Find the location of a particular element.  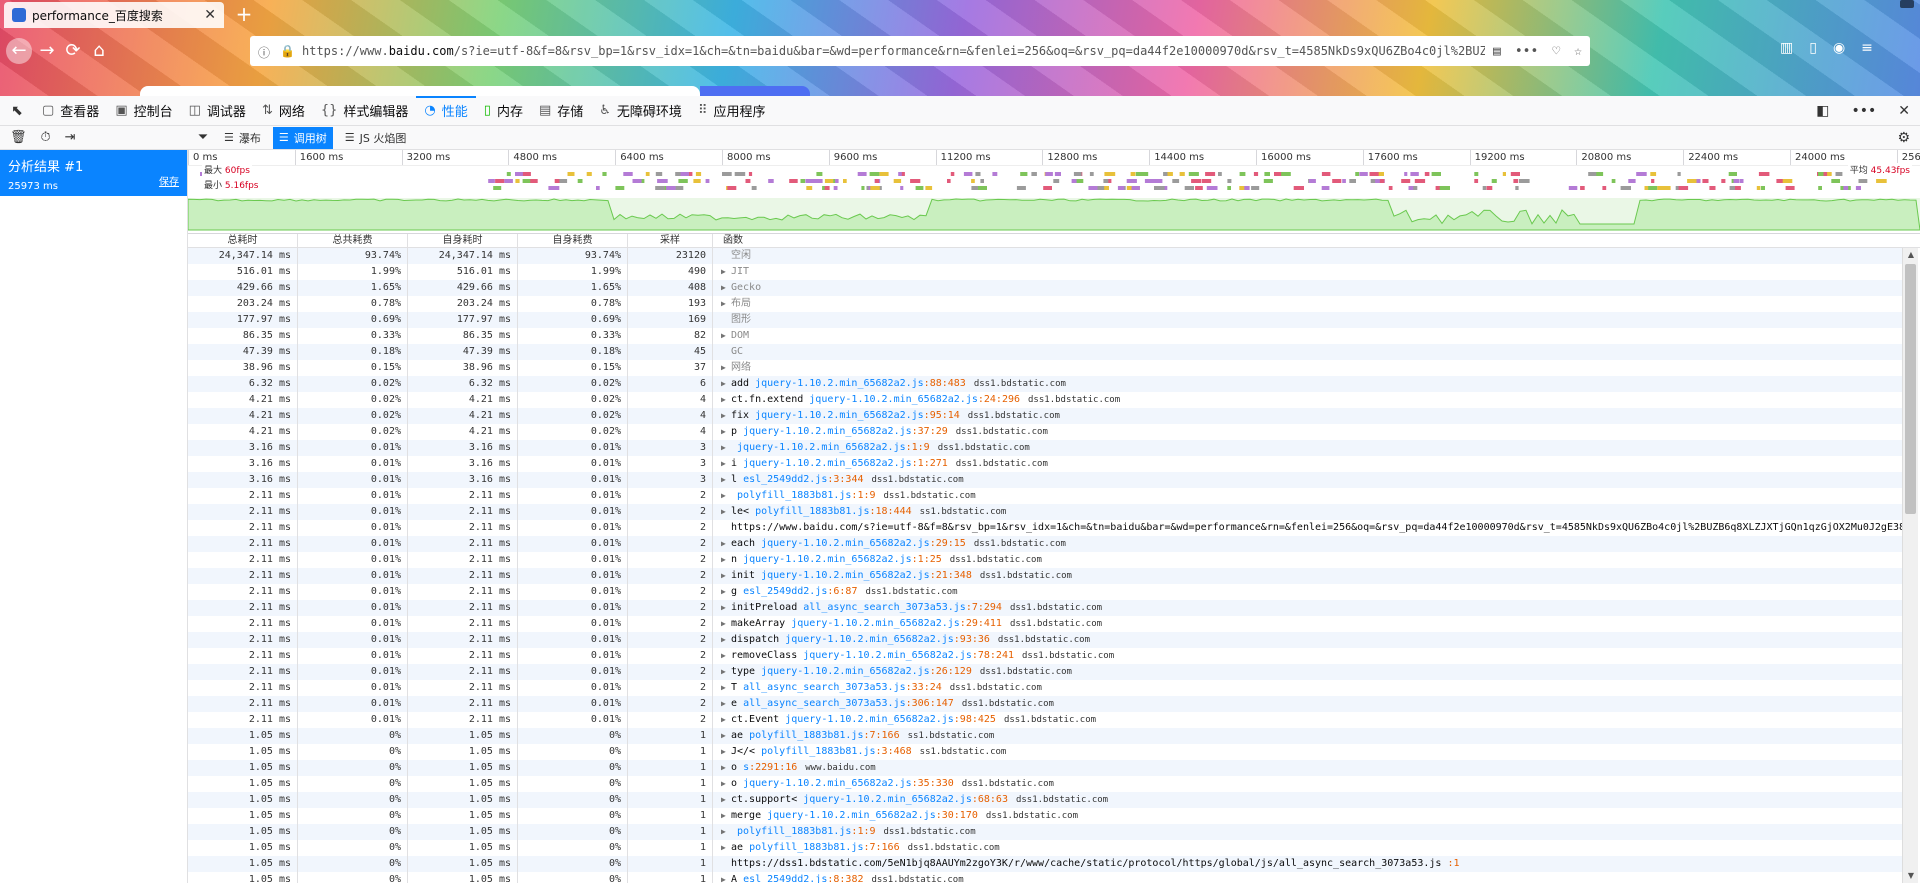

tree-row: 47.39 ms 0.18% 47.39 ms 0.18% 45 GC is located at coordinates (1045, 352).